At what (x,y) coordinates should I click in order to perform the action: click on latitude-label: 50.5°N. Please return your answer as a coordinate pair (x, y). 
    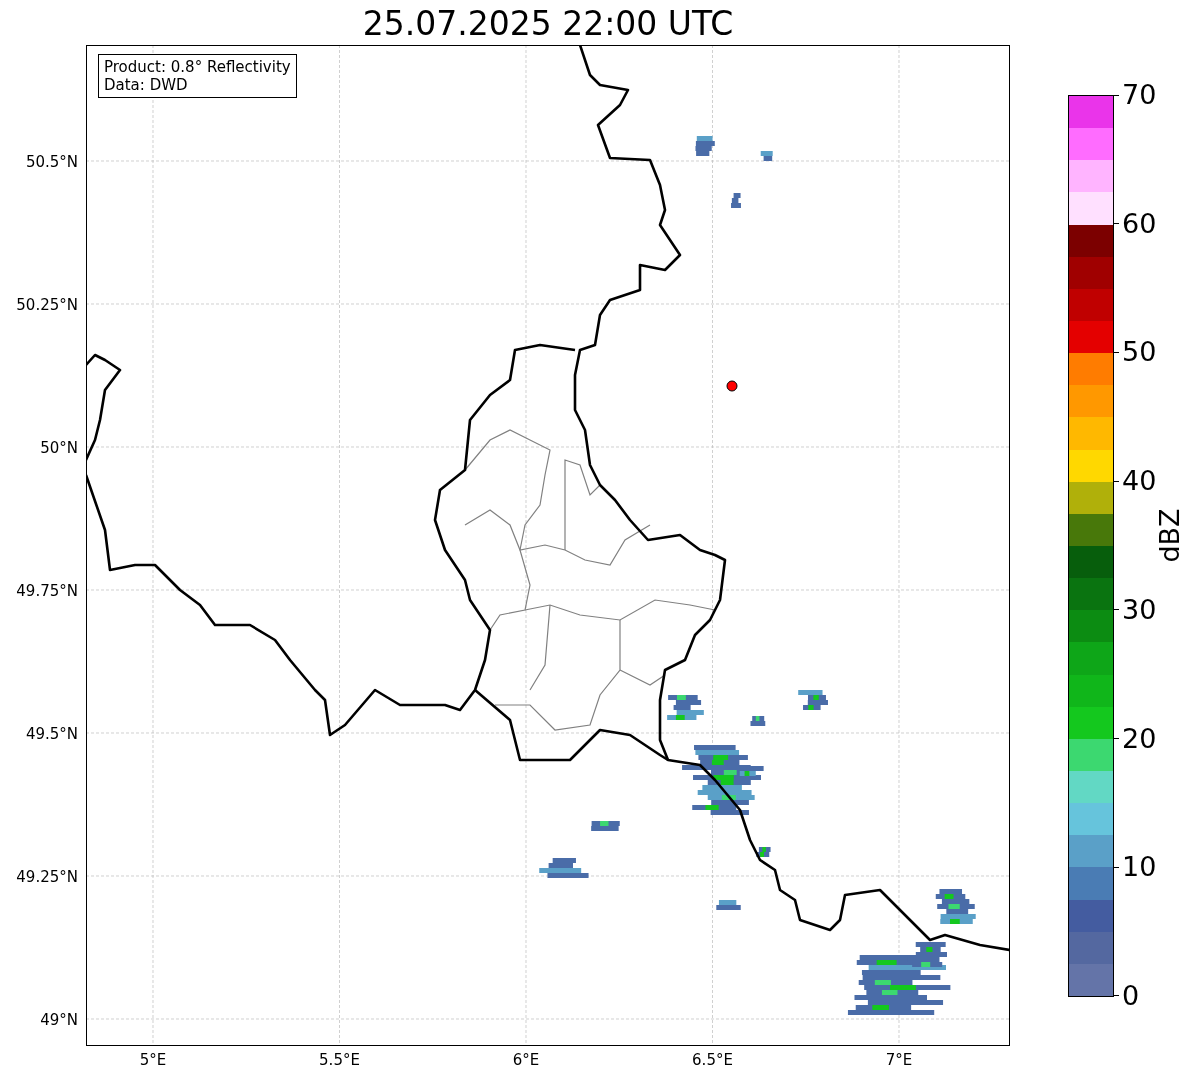
    Looking at the image, I should click on (51, 162).